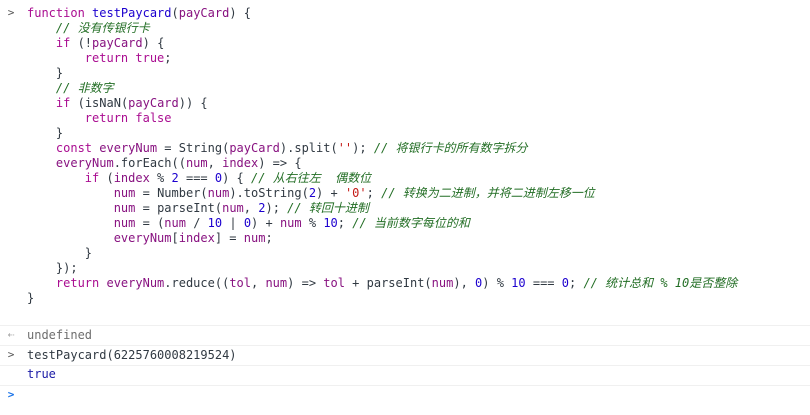 This screenshot has width=810, height=415. Describe the element at coordinates (247, 223) in the screenshot. I see `code-token: 0` at that location.